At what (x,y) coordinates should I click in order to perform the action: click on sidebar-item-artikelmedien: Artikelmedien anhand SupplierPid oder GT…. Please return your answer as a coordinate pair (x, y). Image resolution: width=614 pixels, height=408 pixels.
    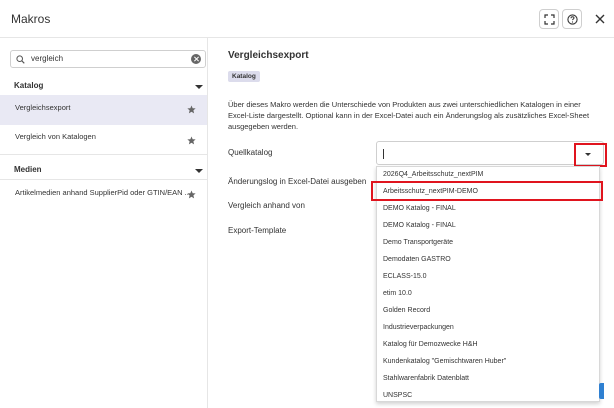
    Looking at the image, I should click on (103, 195).